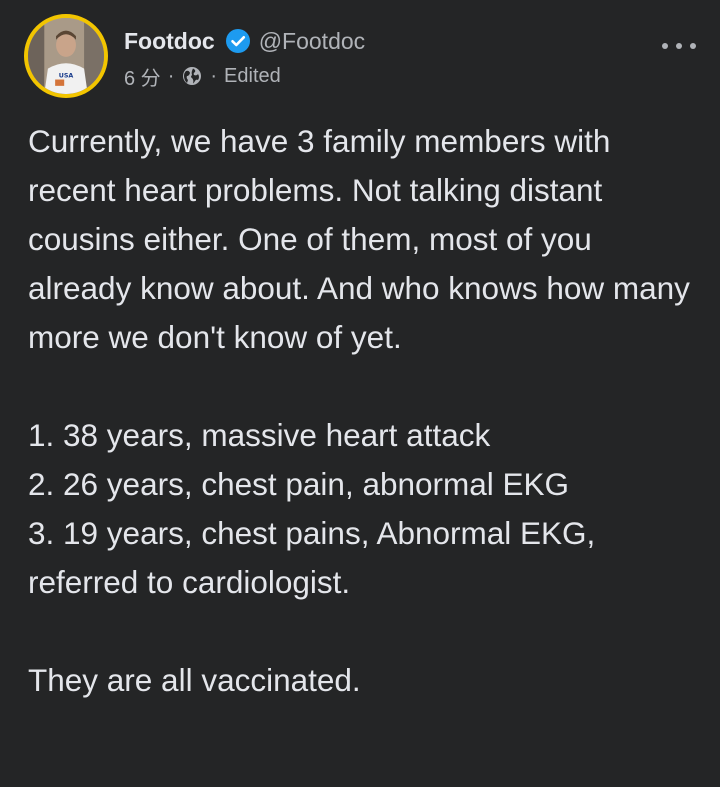 This screenshot has width=720, height=787. What do you see at coordinates (238, 41) in the screenshot?
I see `verified-badge-icon` at bounding box center [238, 41].